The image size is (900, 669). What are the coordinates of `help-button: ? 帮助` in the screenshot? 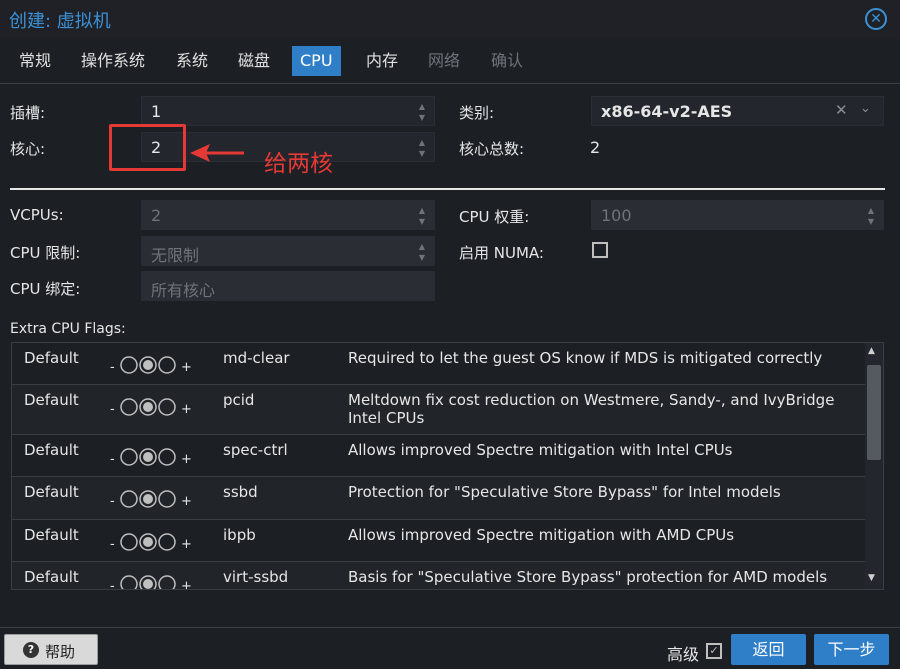 It's located at (51, 649).